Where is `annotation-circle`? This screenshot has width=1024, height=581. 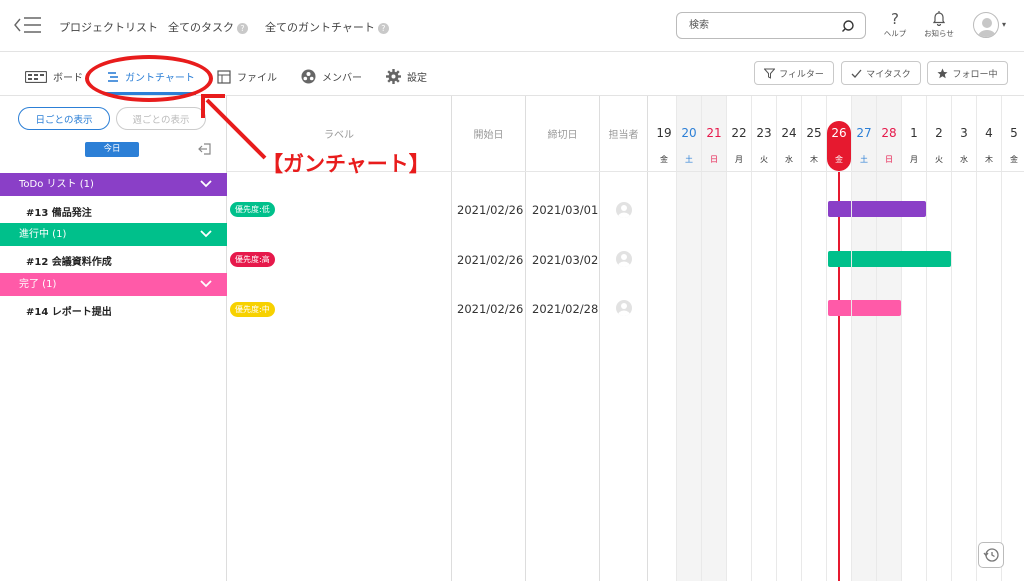 annotation-circle is located at coordinates (149, 78).